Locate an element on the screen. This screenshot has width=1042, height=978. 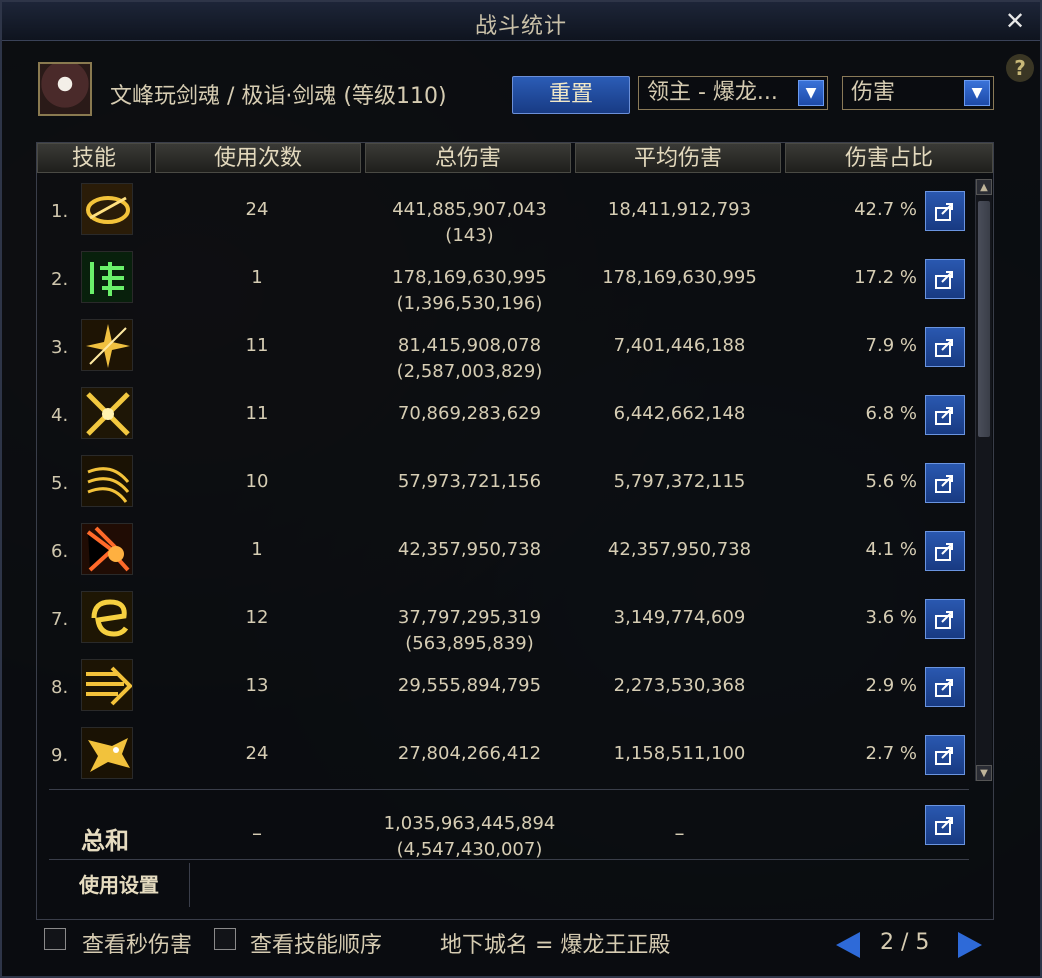
fire-burst-icon is located at coordinates (107, 549).